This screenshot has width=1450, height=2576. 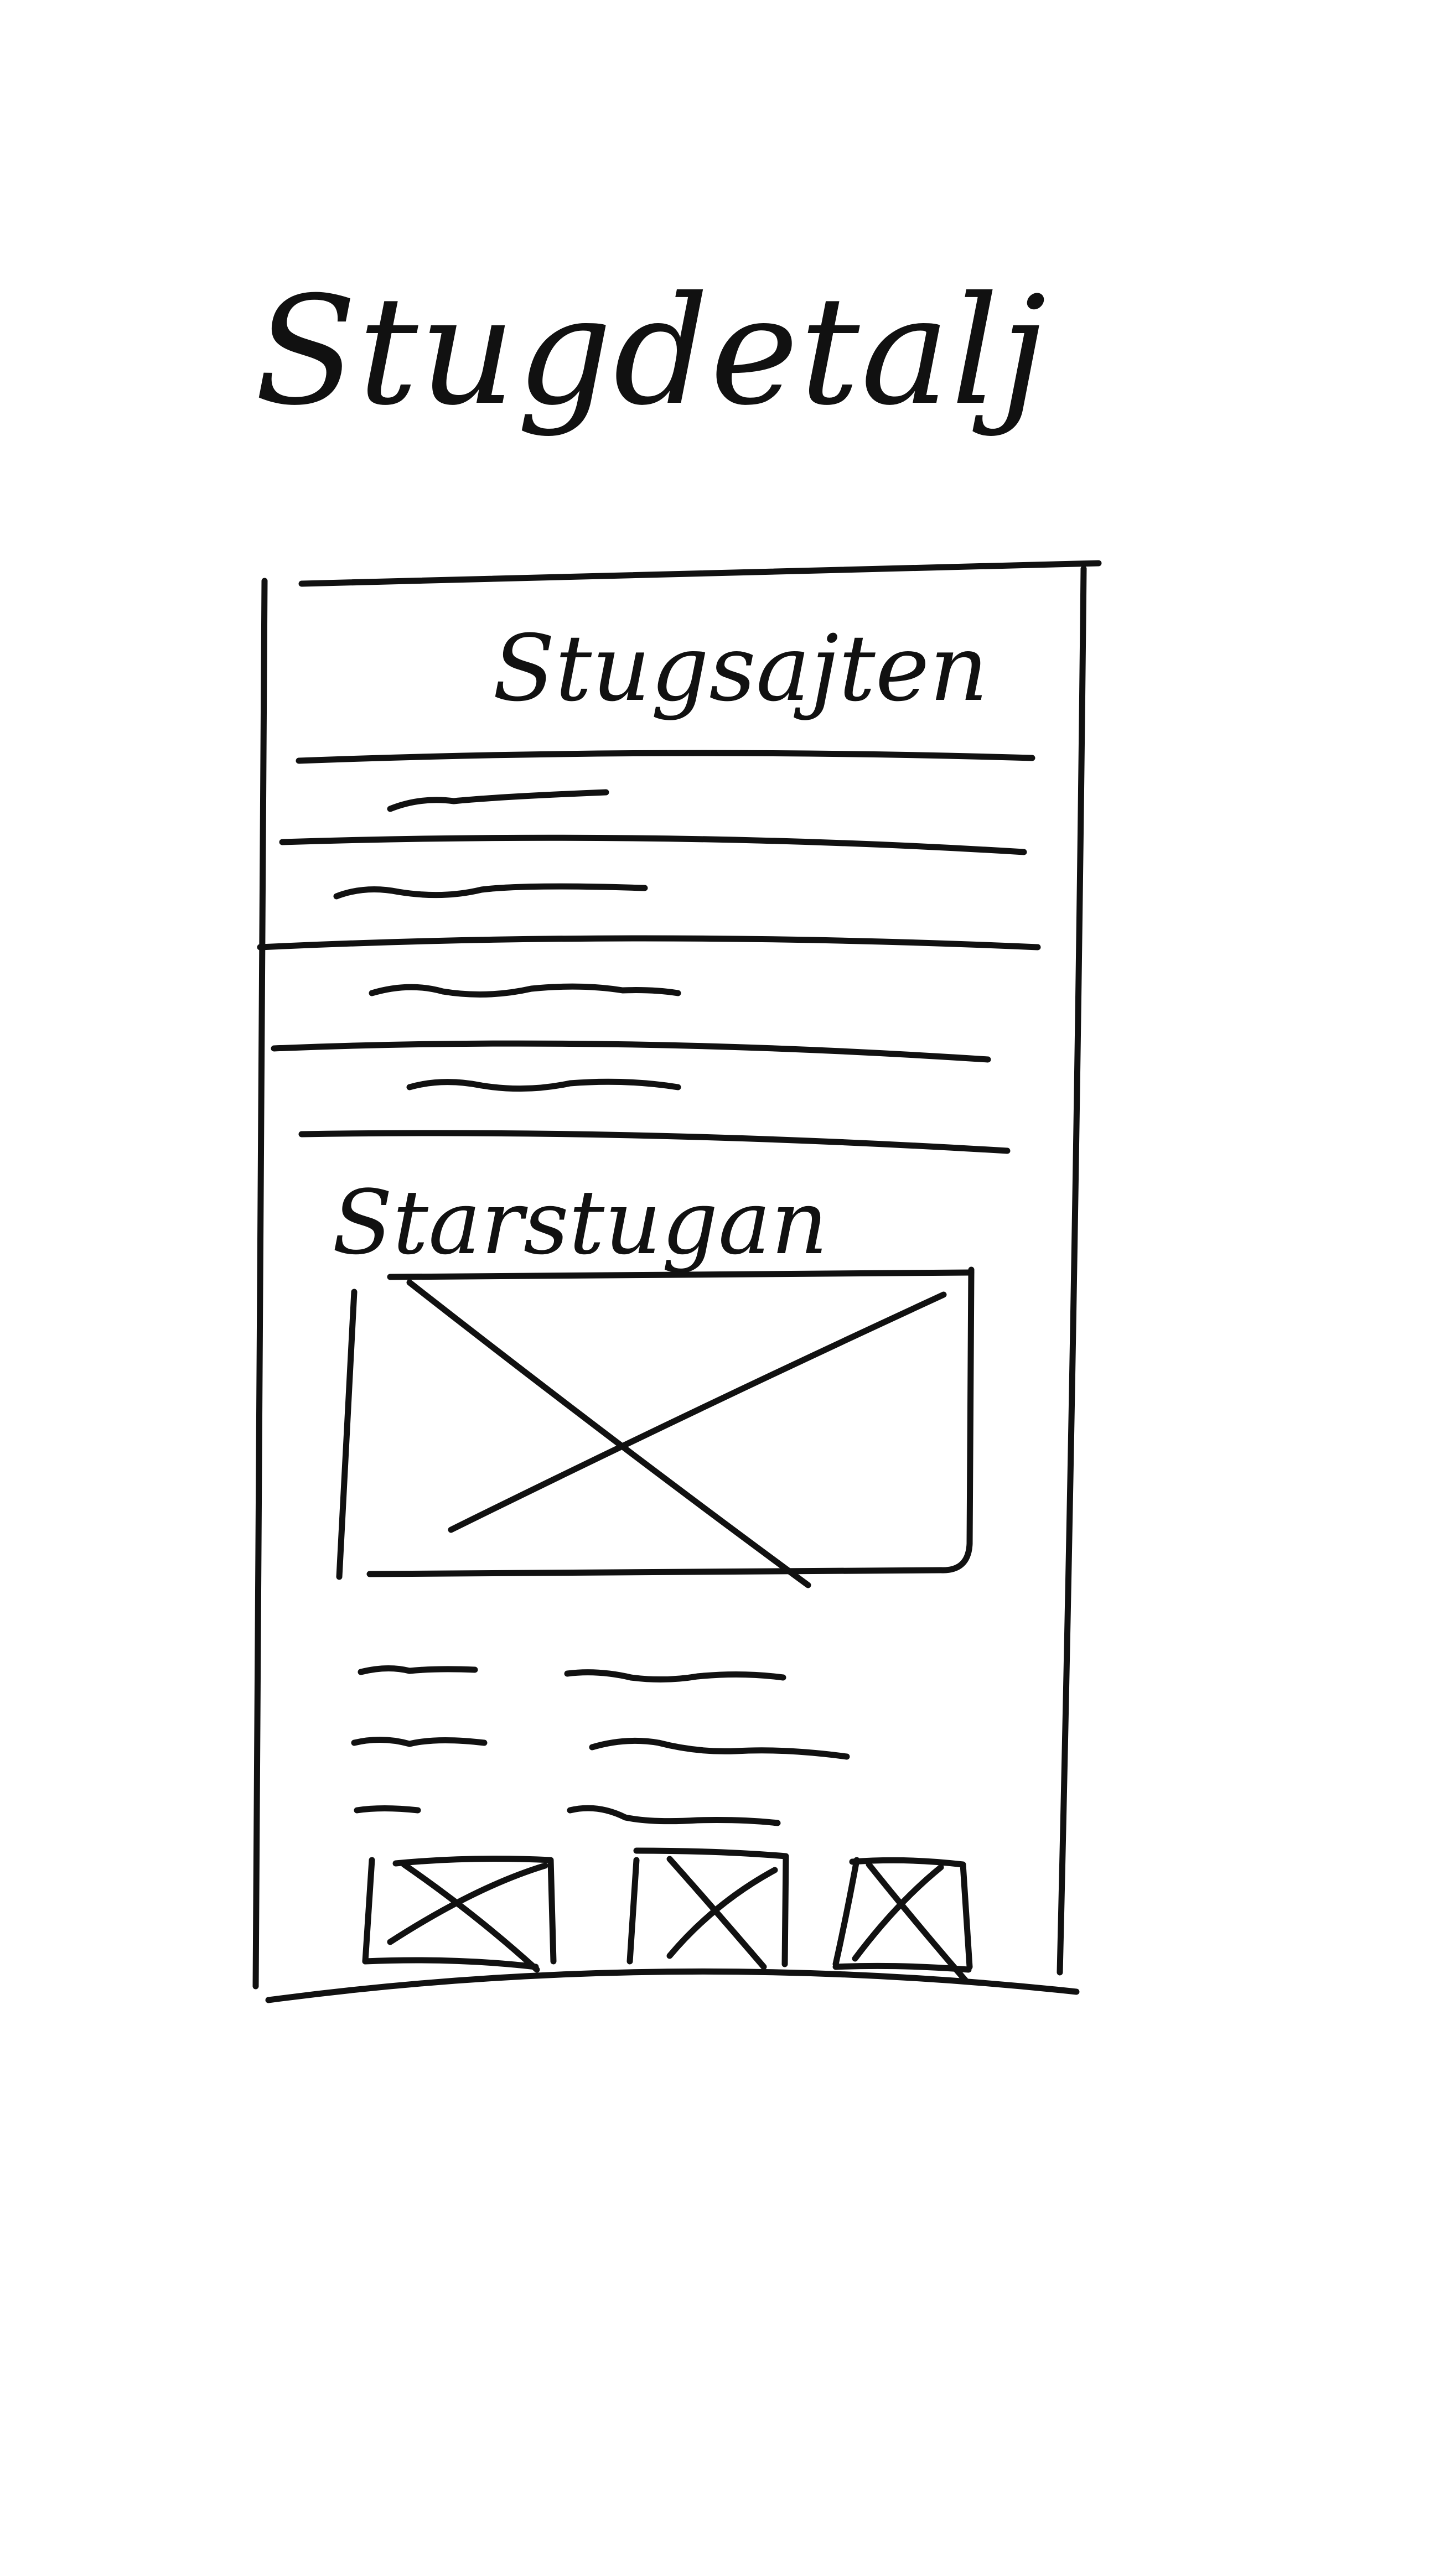 I want to click on nav-menu, so click(x=649, y=972).